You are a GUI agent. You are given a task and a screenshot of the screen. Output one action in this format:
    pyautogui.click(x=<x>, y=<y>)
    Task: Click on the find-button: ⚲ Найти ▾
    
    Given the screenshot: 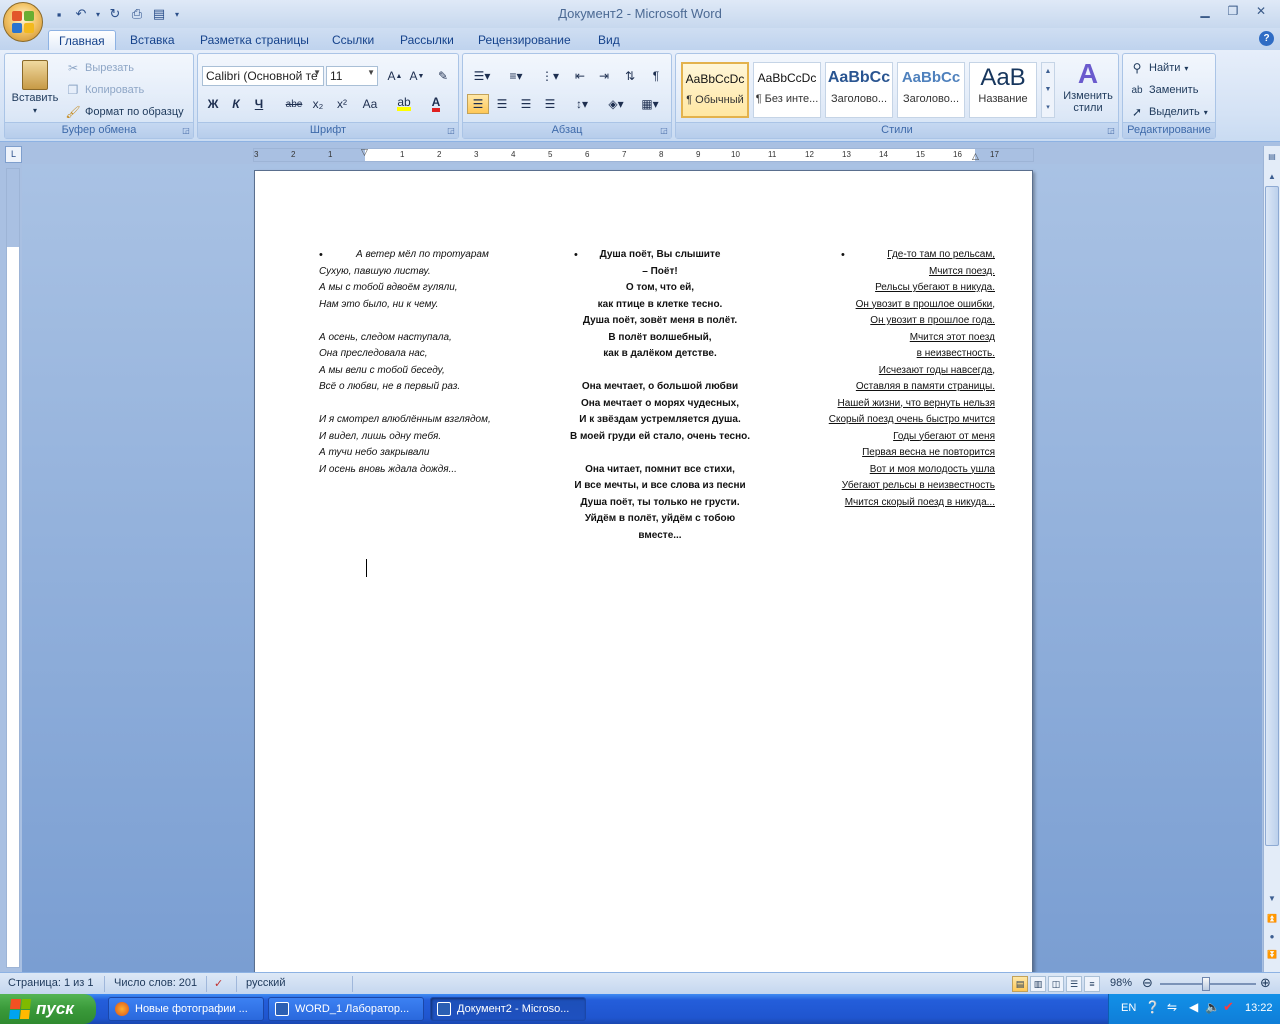 What is the action you would take?
    pyautogui.click(x=1159, y=68)
    